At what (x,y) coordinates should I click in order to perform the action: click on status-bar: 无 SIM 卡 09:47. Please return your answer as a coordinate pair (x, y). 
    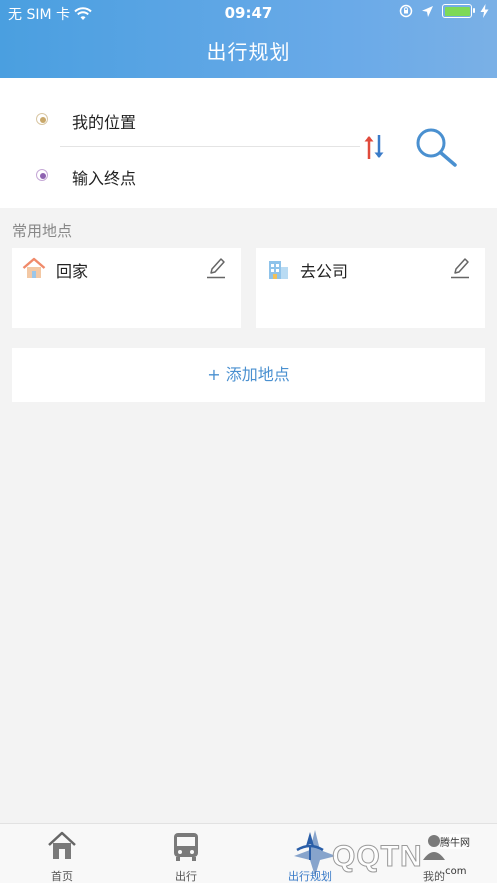
    Looking at the image, I should click on (248, 13).